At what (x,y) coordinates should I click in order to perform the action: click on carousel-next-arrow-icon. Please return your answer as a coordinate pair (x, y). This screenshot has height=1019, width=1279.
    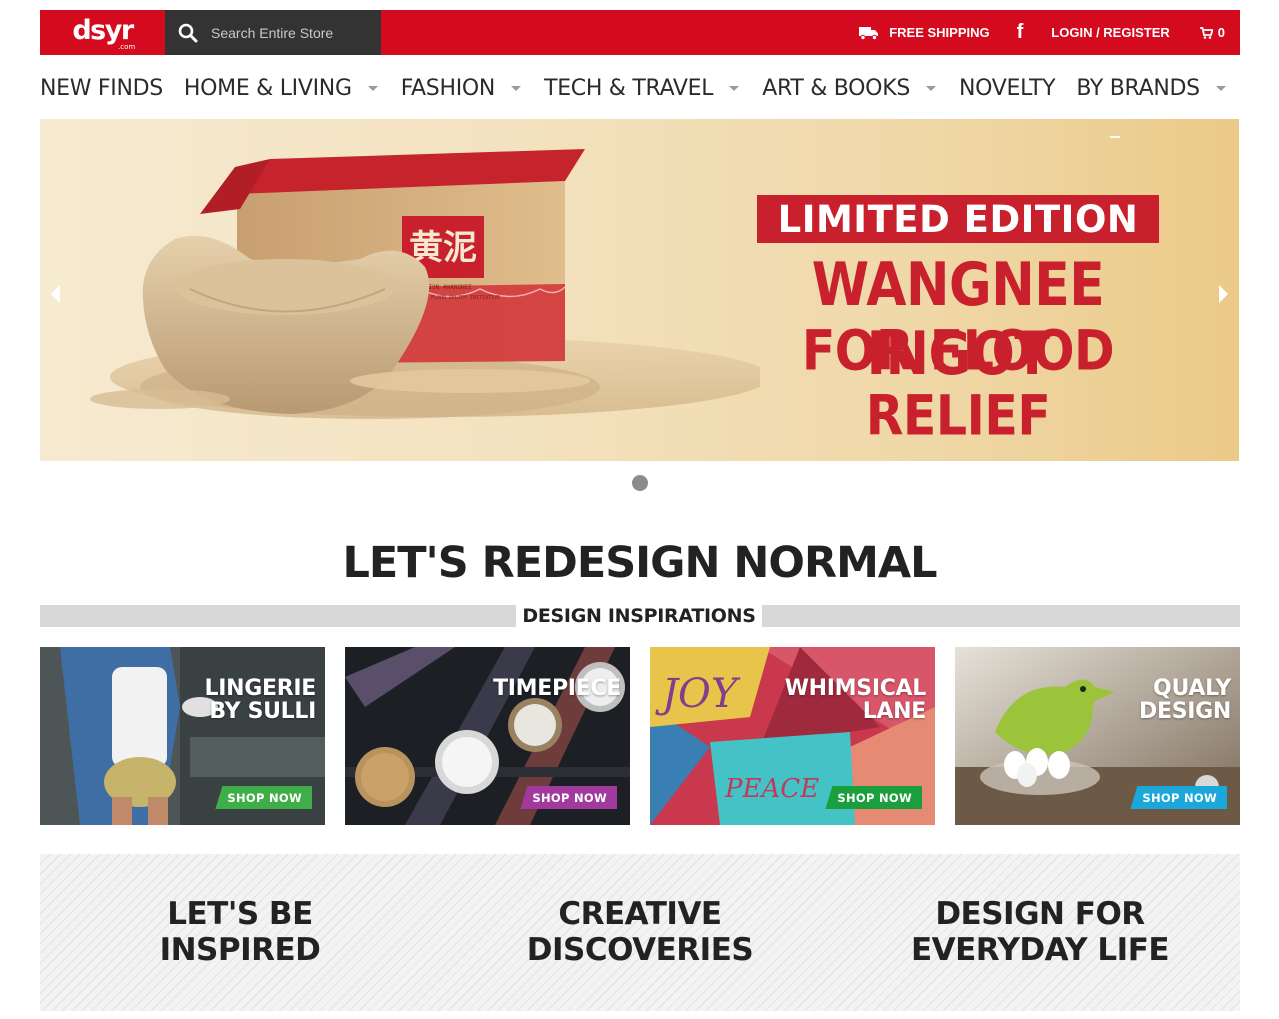
    Looking at the image, I should click on (1223, 294).